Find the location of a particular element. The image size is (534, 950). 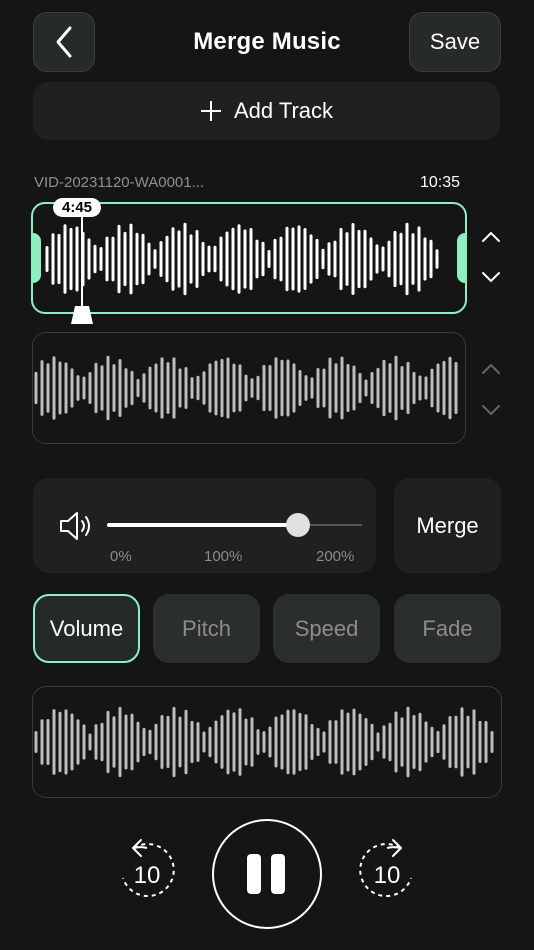

track-2-waves is located at coordinates (246, 388).